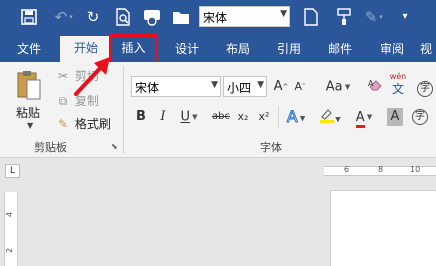 The image size is (436, 266). I want to click on change-case-button: Aa ▼, so click(338, 87).